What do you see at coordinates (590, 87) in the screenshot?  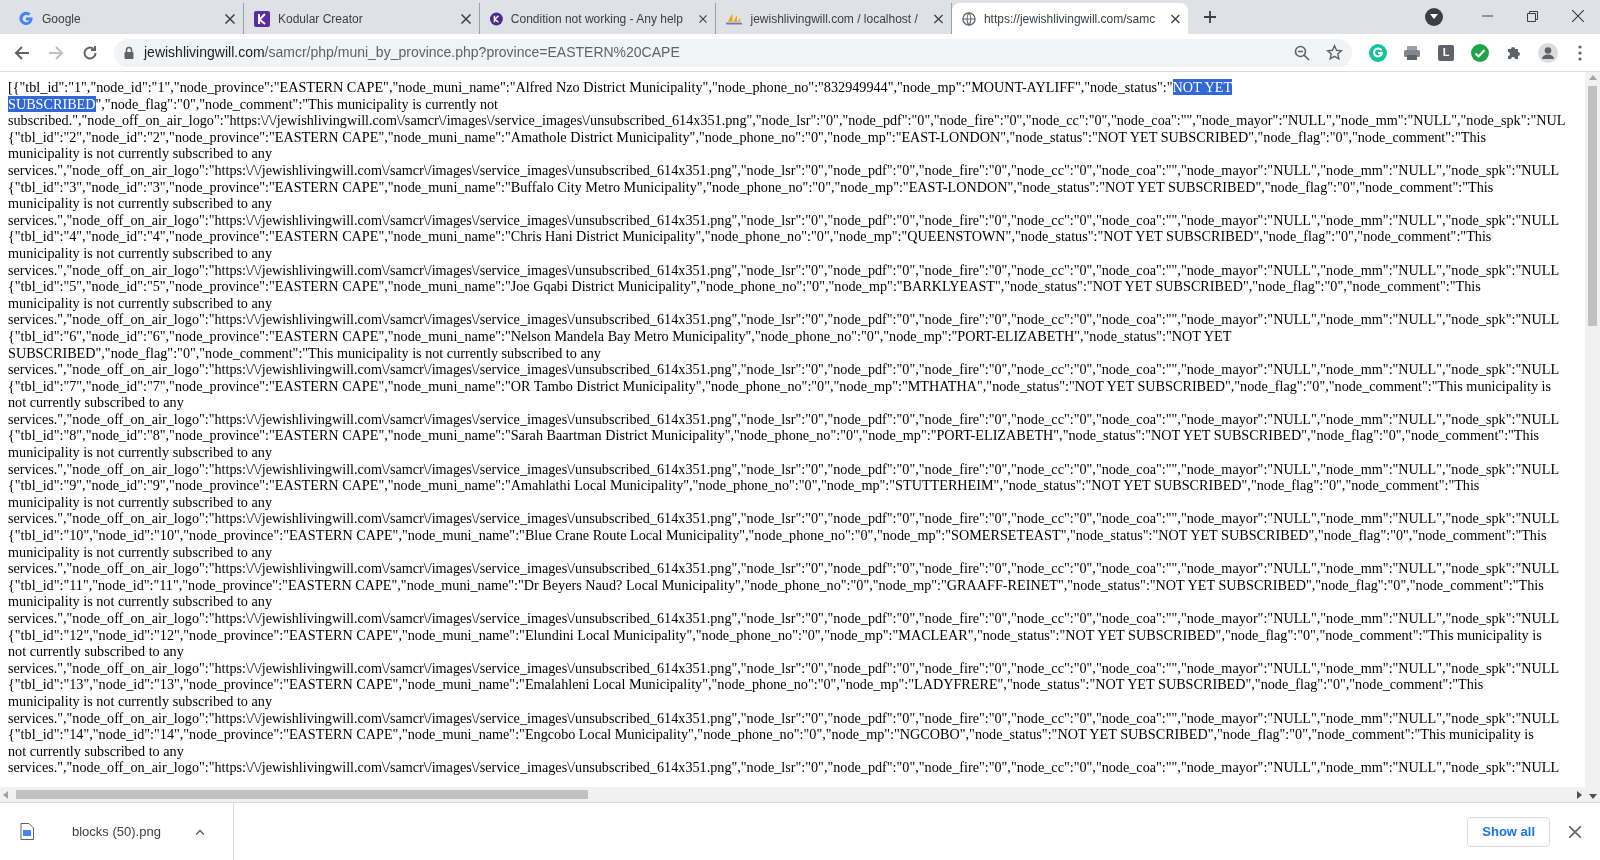 I see `json-text: [{"tbl_id":"1","node_id":"1","node_province":"EASTERN CAPE","node_muni_name":"Alfred Nzo District Municipality","node_phone_no":"832949944","node_mp":"MOUNT-AYLIFF","node_status":"` at bounding box center [590, 87].